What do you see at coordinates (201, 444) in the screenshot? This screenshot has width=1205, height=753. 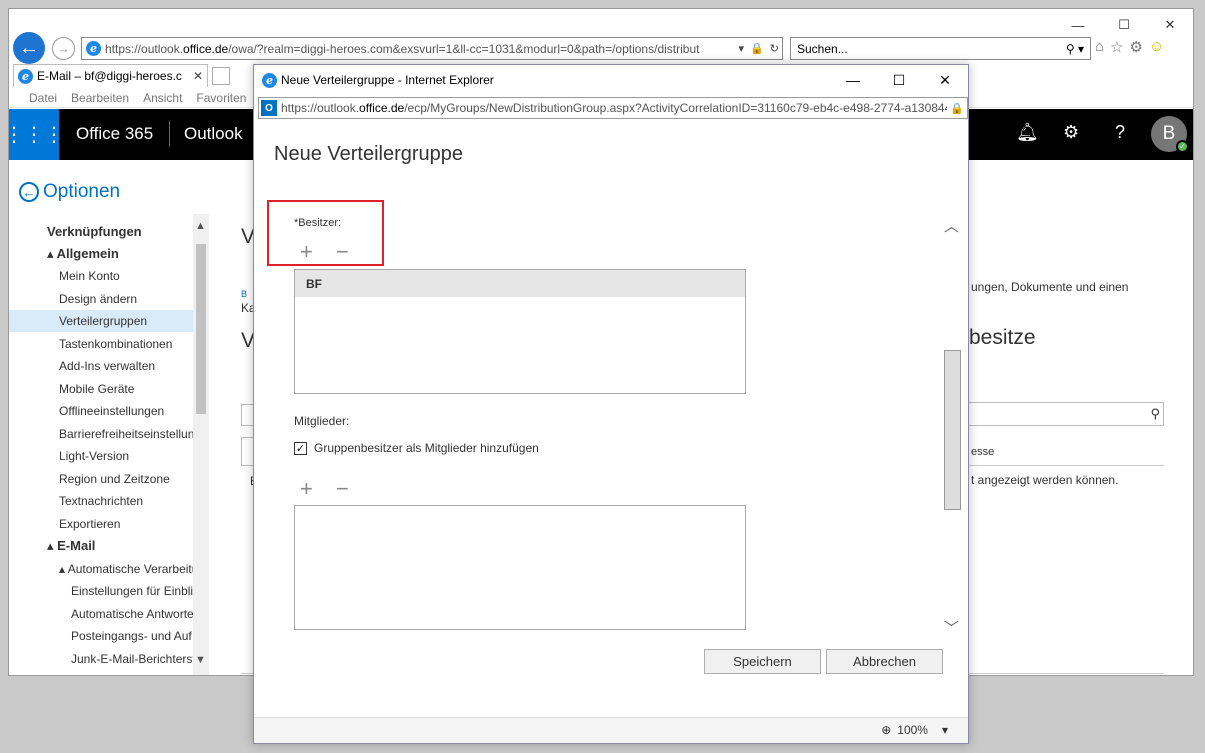 I see `sidebar-scrollbar: ▲ ▼` at bounding box center [201, 444].